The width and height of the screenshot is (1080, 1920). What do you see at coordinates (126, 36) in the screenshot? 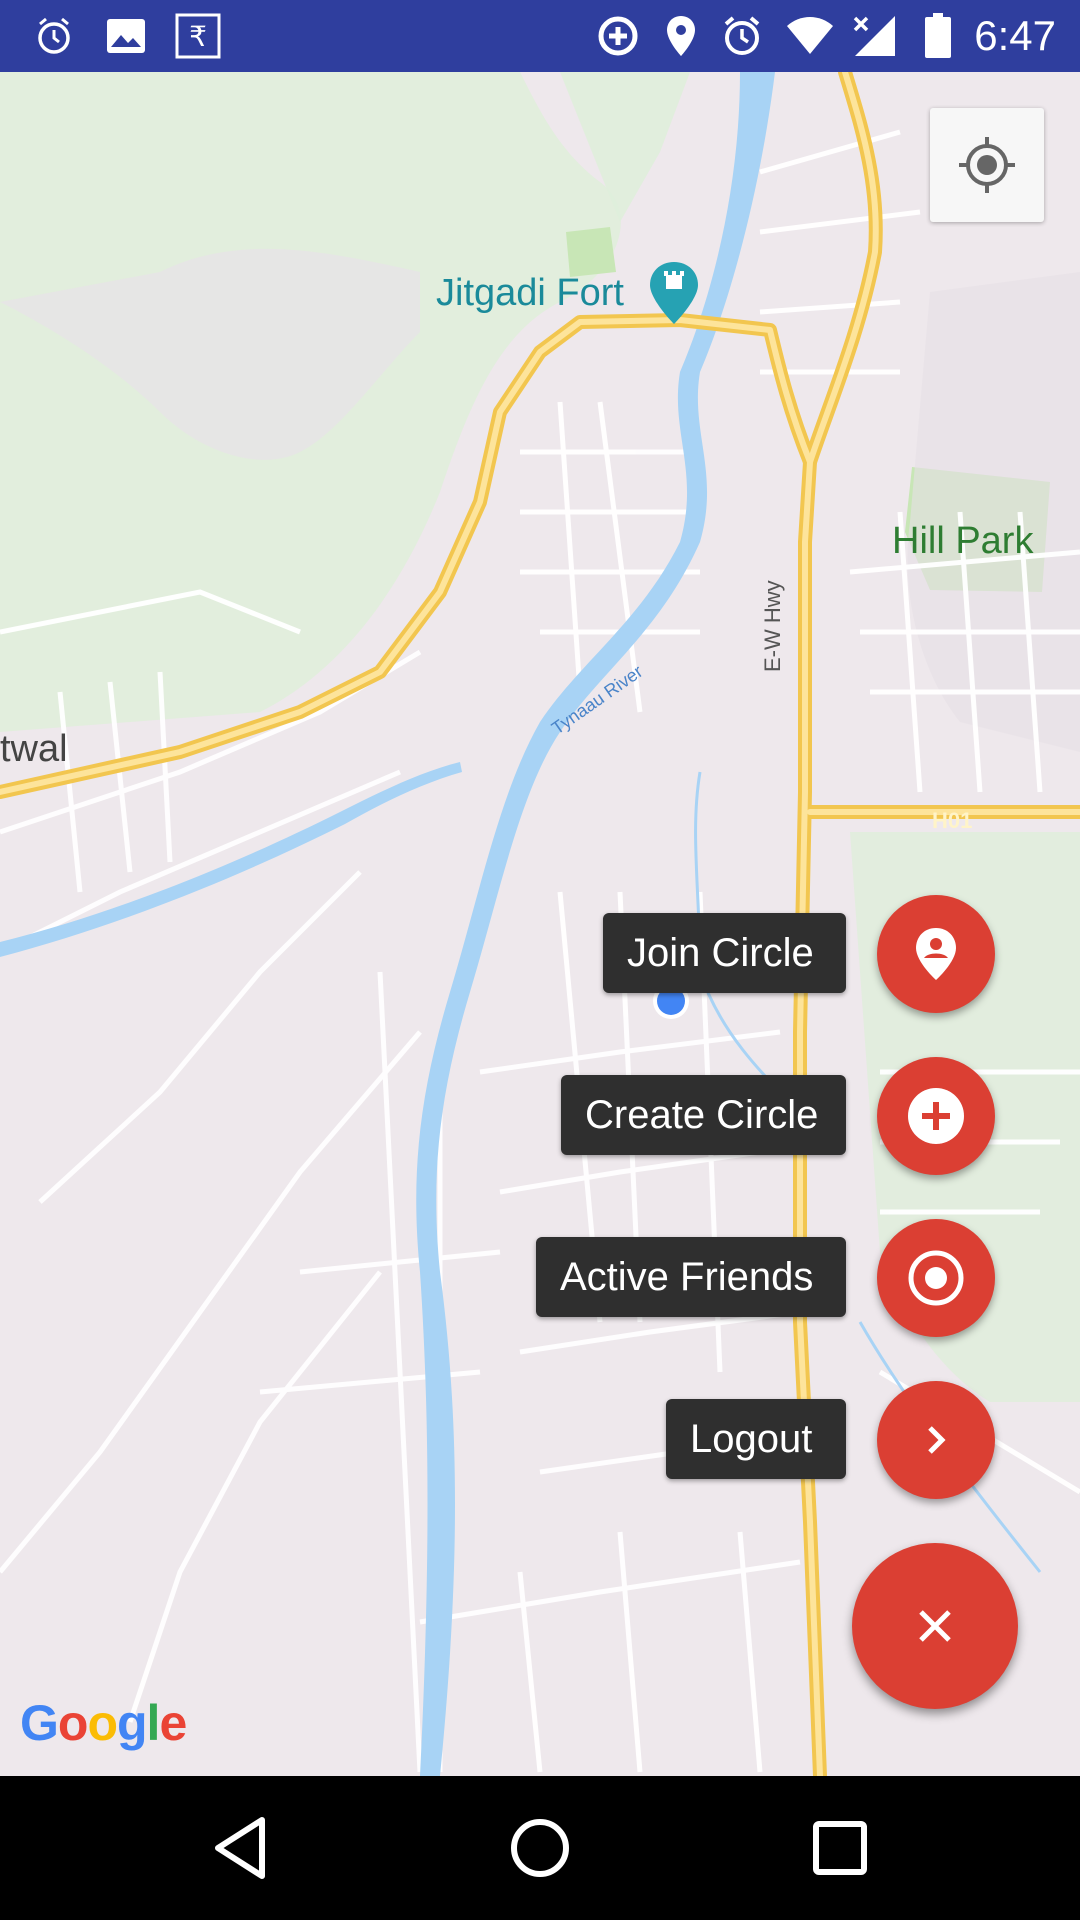
I see `image-icon` at bounding box center [126, 36].